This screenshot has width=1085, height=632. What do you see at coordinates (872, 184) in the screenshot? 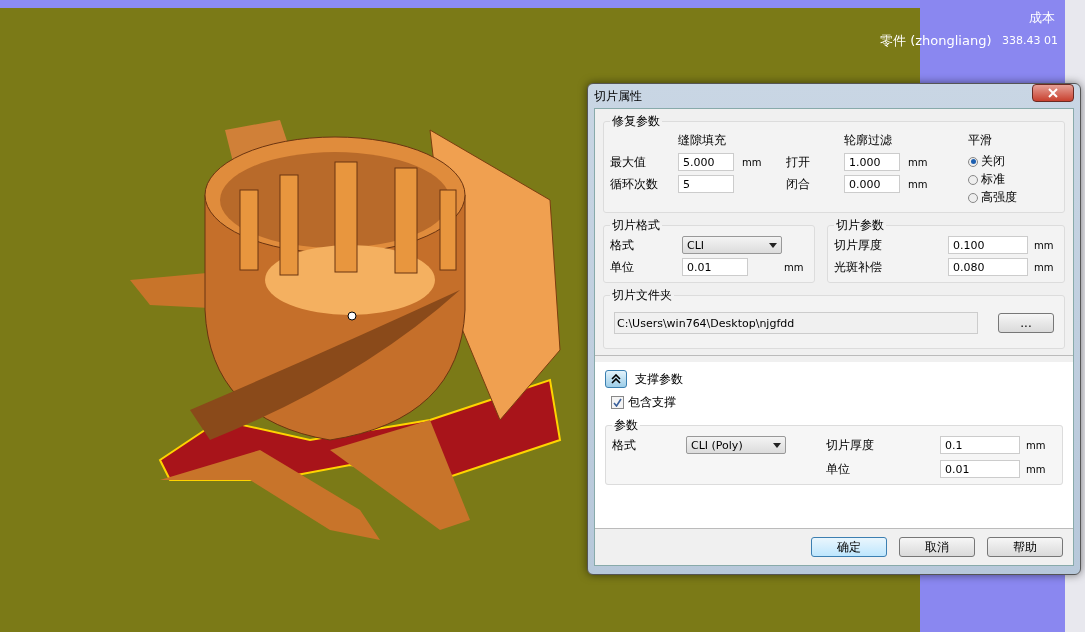
I see `text-field: 0.000` at bounding box center [872, 184].